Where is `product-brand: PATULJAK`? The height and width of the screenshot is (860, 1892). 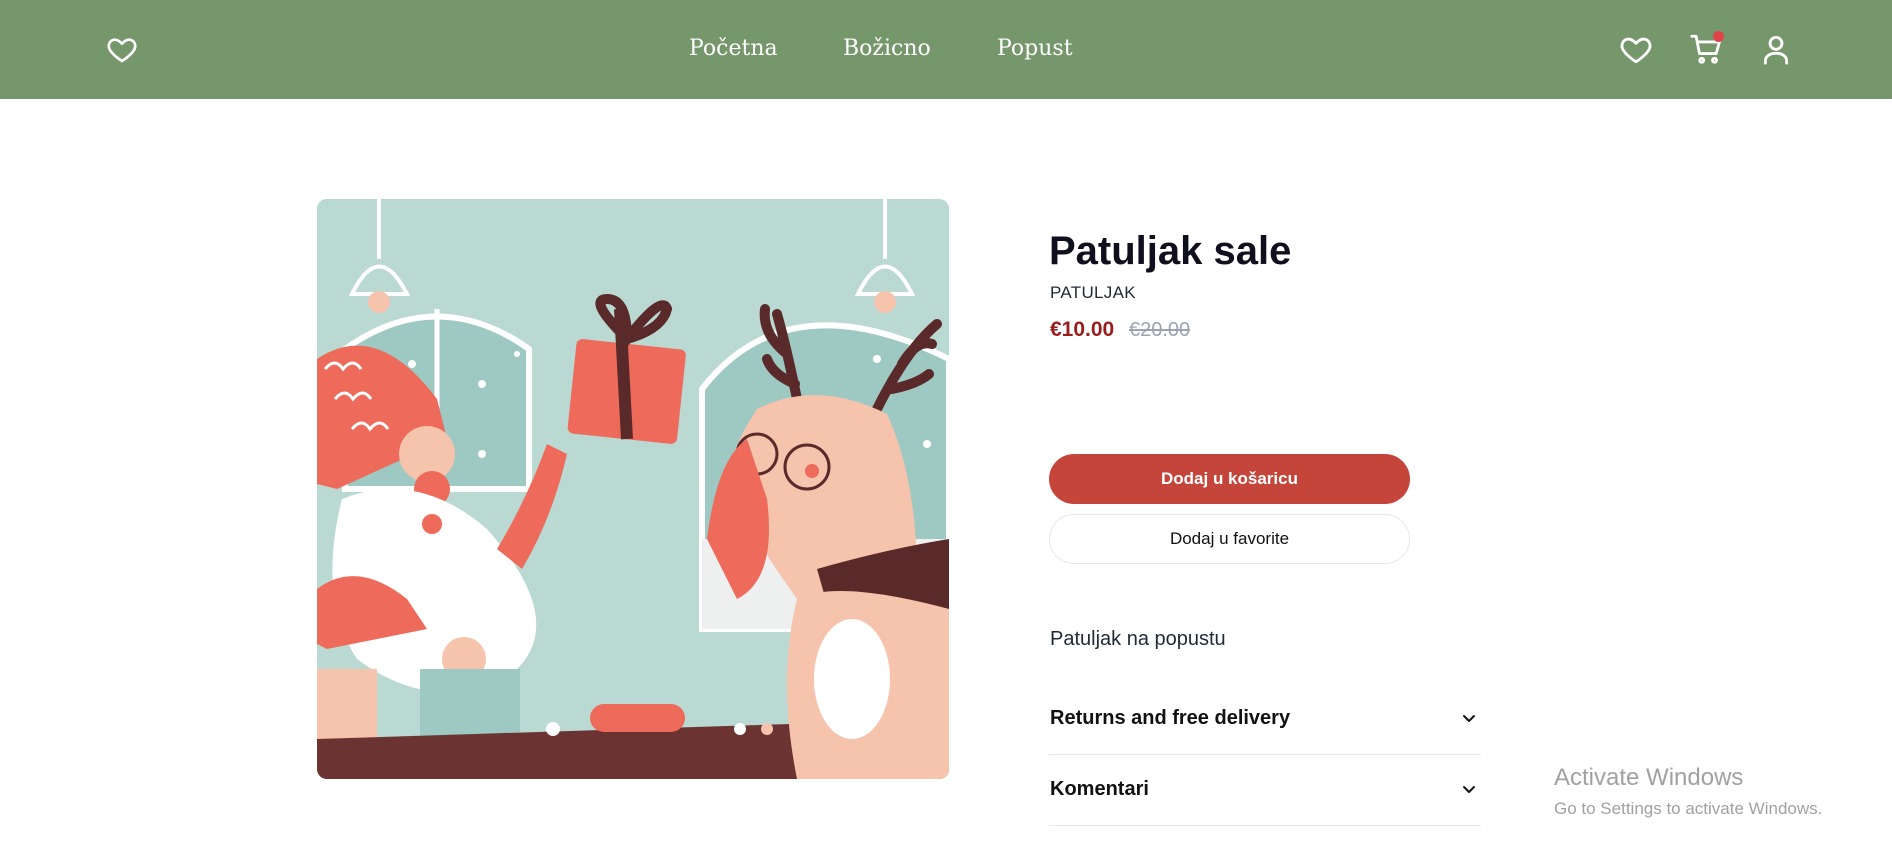
product-brand: PATULJAK is located at coordinates (1093, 292).